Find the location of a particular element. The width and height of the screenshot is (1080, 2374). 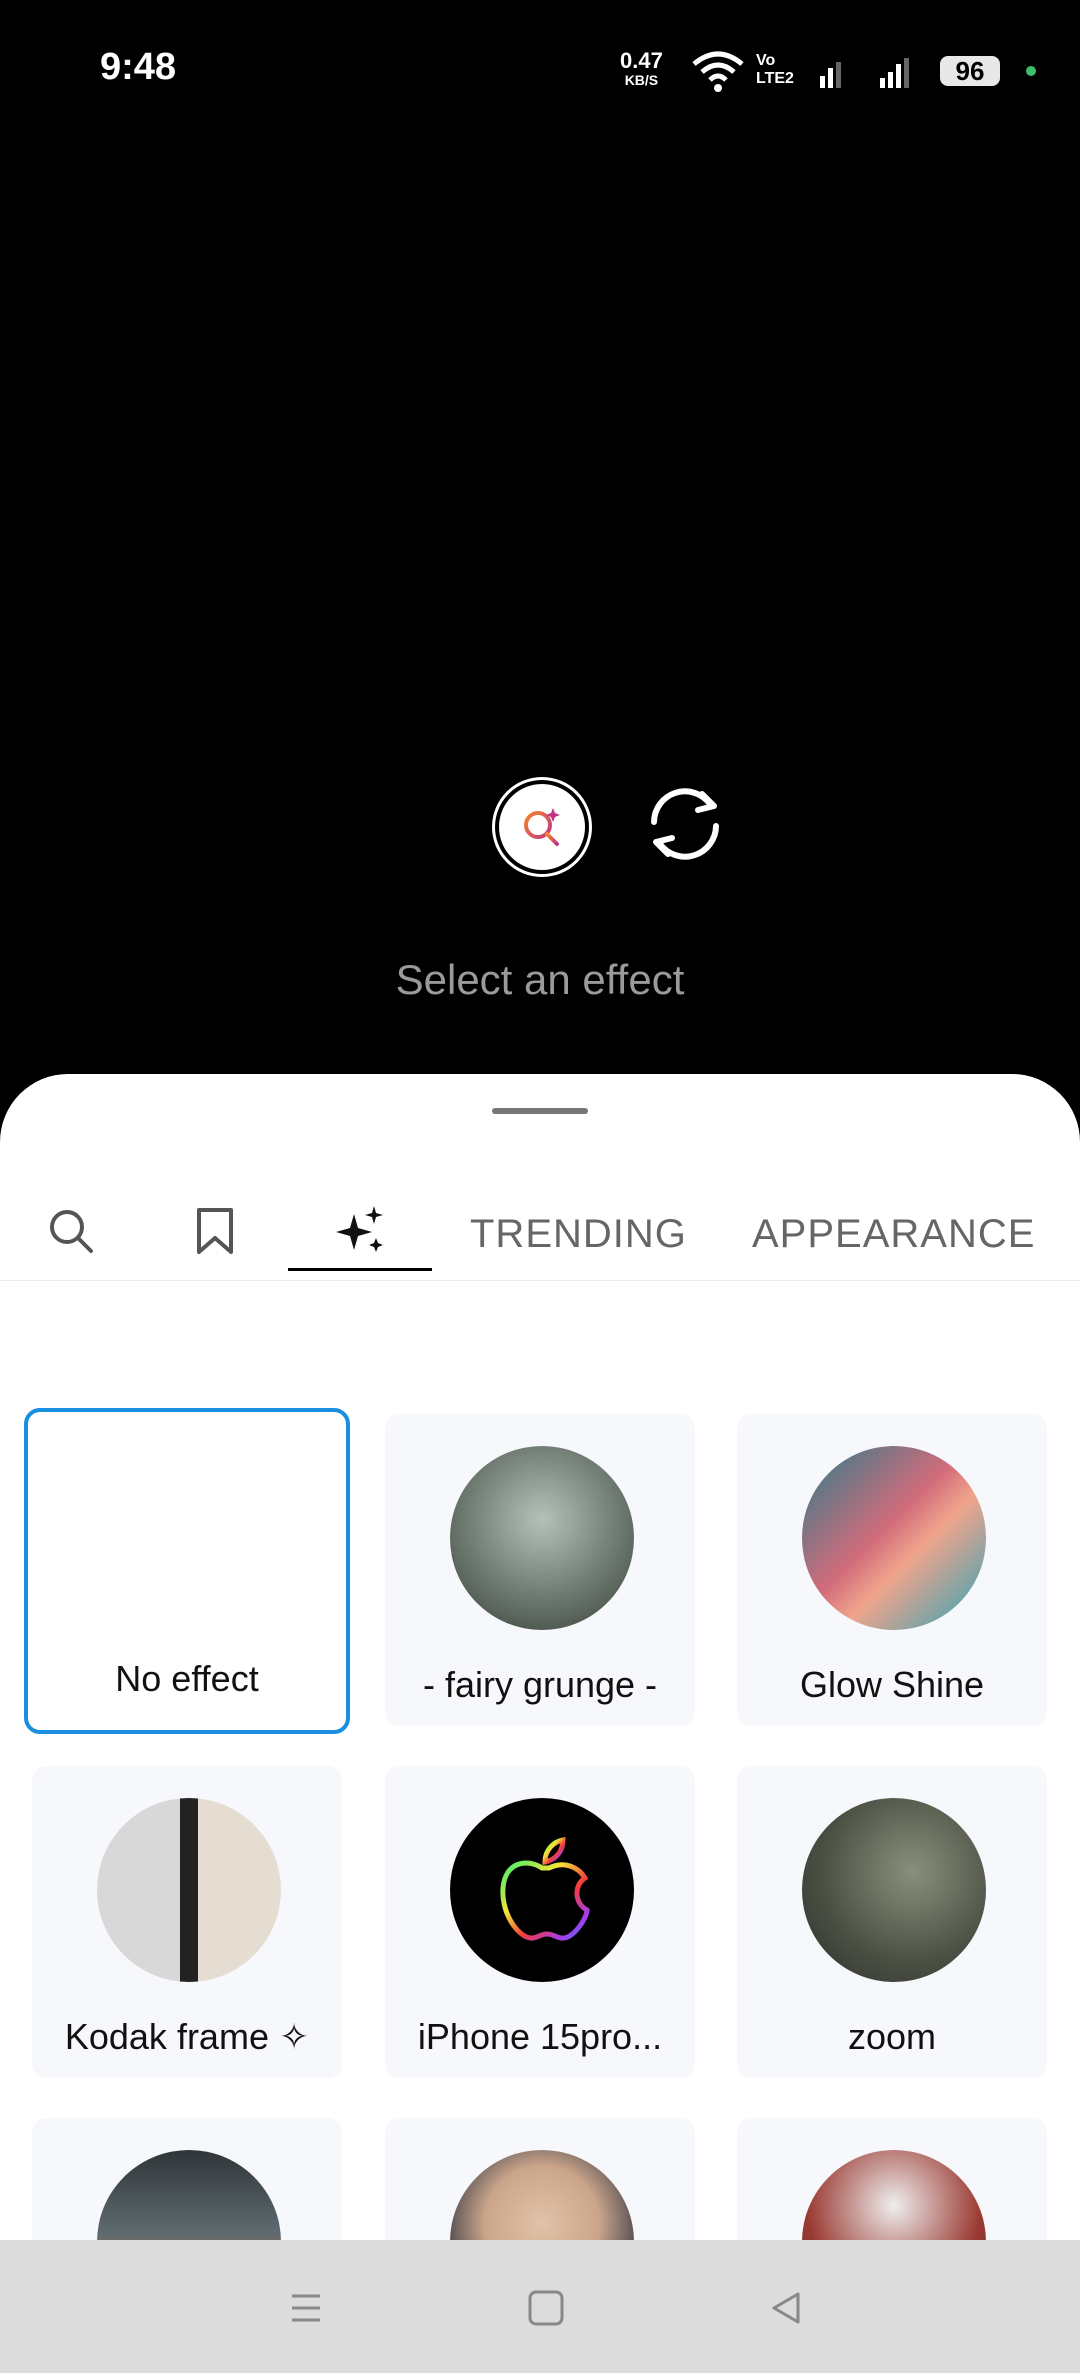

status-time: 9:48 is located at coordinates (138, 67).